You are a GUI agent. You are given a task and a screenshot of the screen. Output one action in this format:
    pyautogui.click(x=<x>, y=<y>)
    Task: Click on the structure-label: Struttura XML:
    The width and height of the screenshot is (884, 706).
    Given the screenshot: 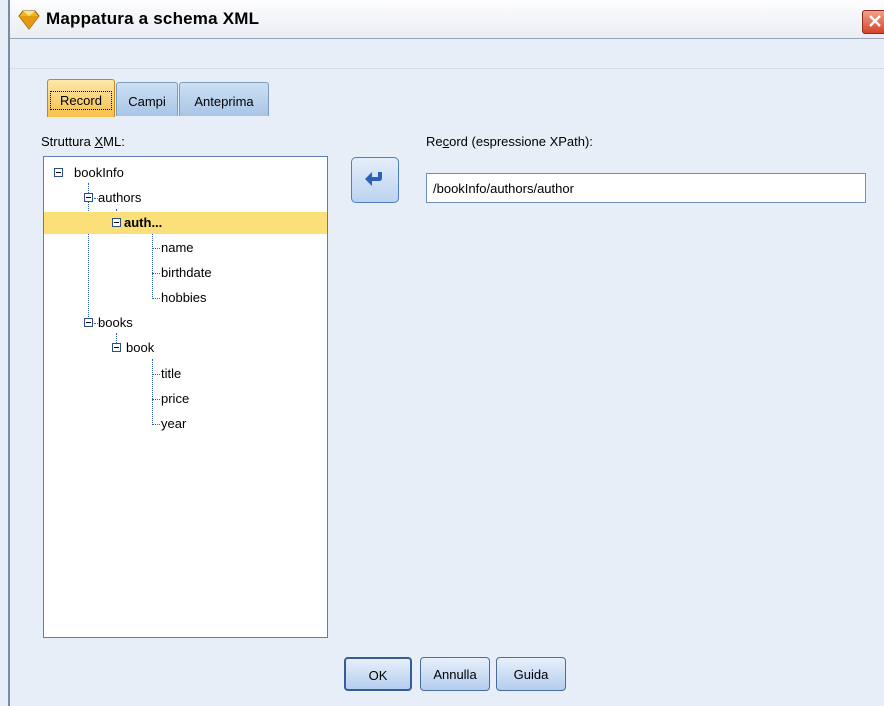 What is the action you would take?
    pyautogui.click(x=83, y=141)
    